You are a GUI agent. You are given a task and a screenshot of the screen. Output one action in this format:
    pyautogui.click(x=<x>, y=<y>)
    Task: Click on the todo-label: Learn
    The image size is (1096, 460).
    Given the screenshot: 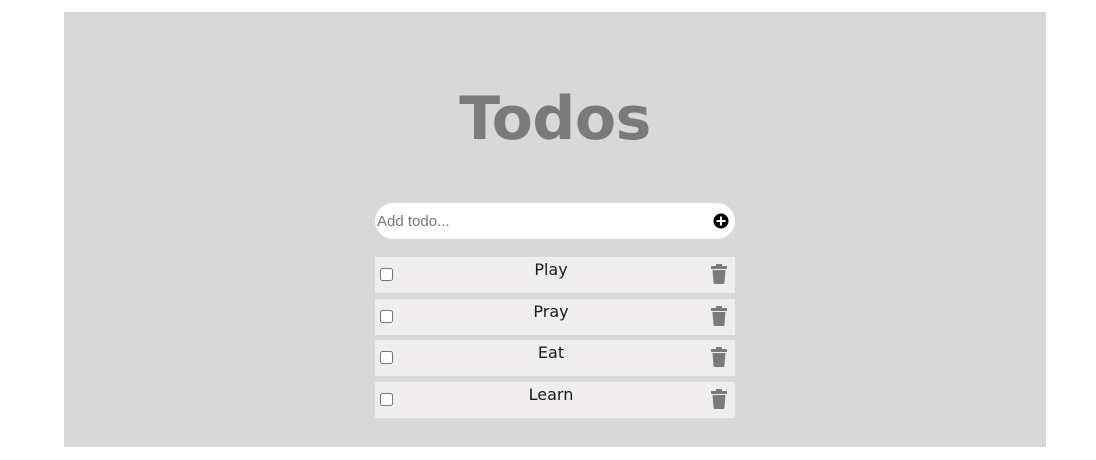 What is the action you would take?
    pyautogui.click(x=551, y=395)
    